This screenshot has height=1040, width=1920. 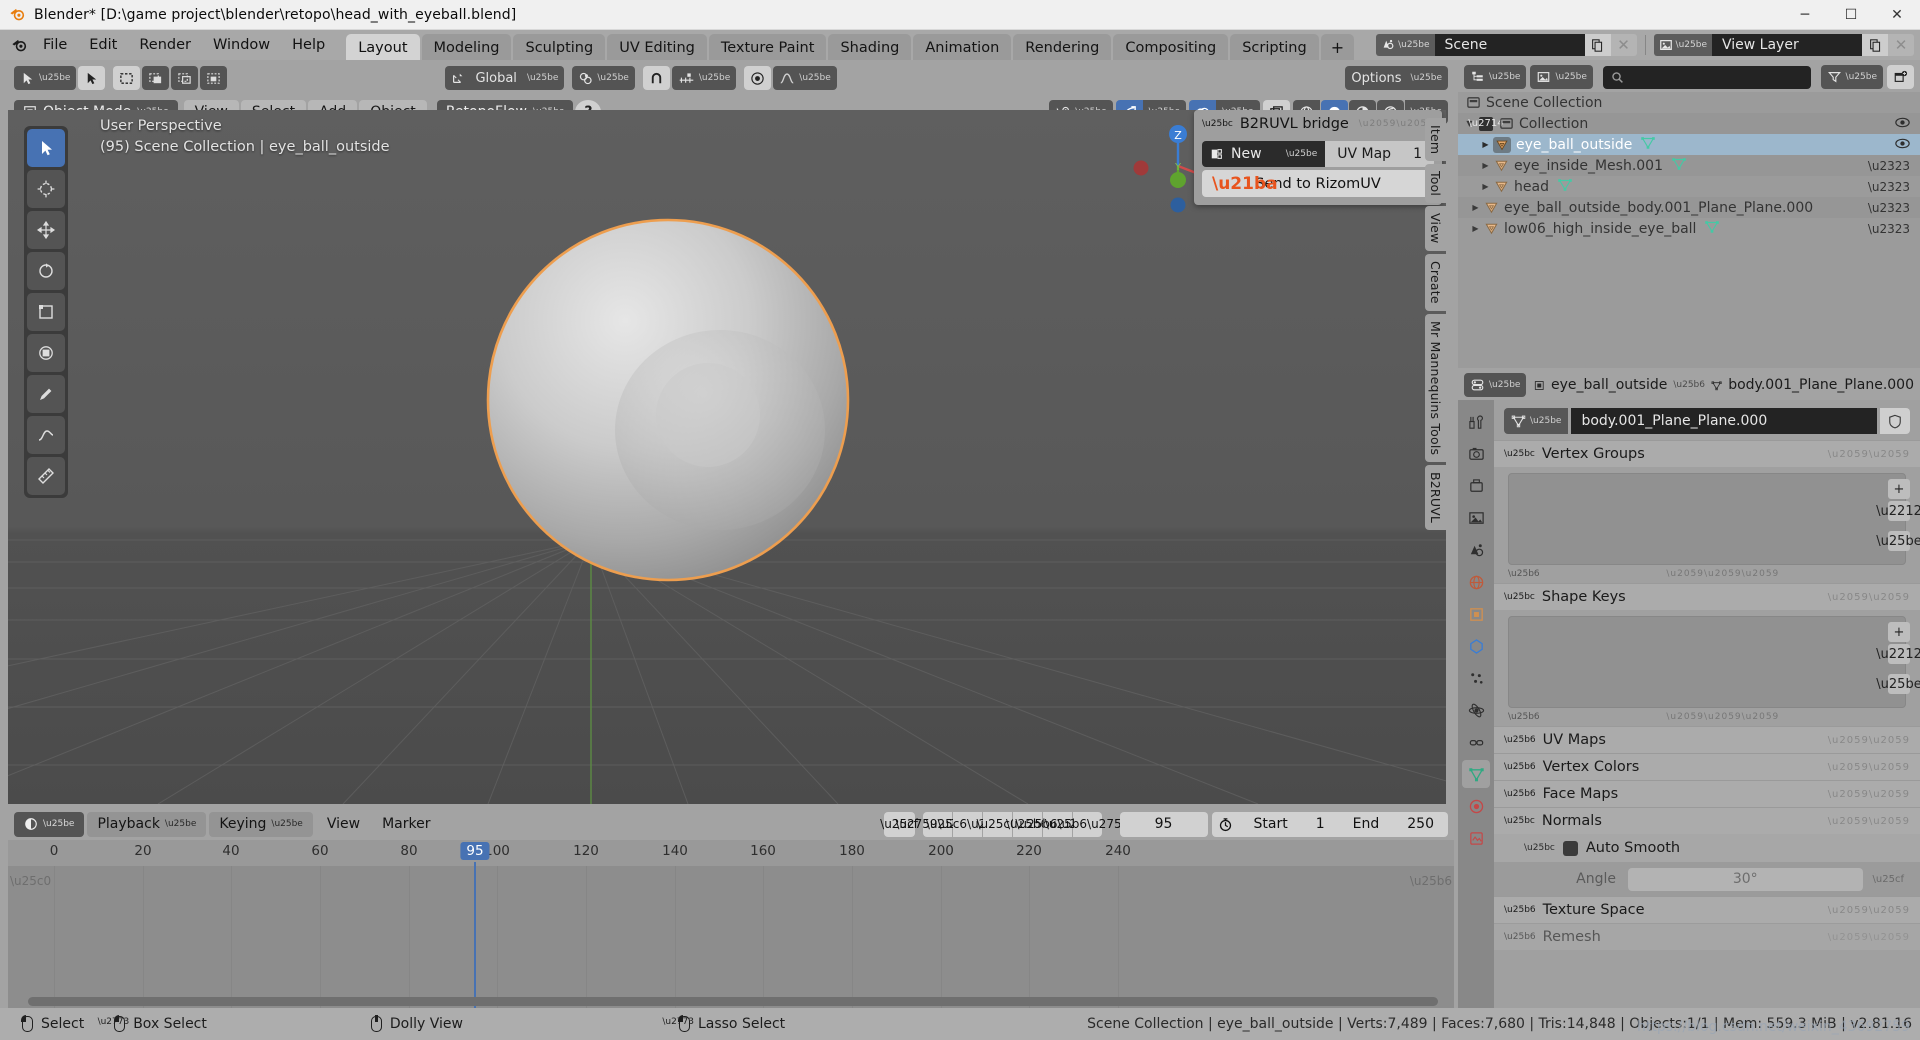 I want to click on texture-tab, so click(x=1476, y=838).